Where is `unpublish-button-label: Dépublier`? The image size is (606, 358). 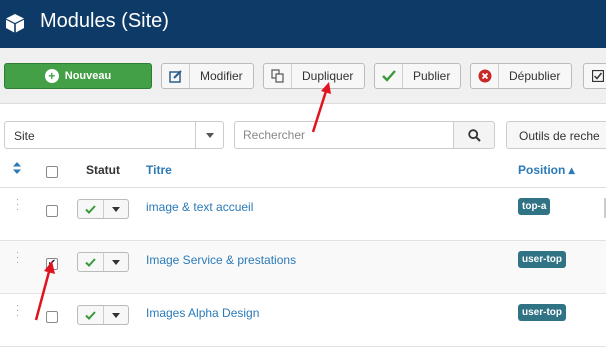 unpublish-button-label: Dépublier is located at coordinates (535, 76).